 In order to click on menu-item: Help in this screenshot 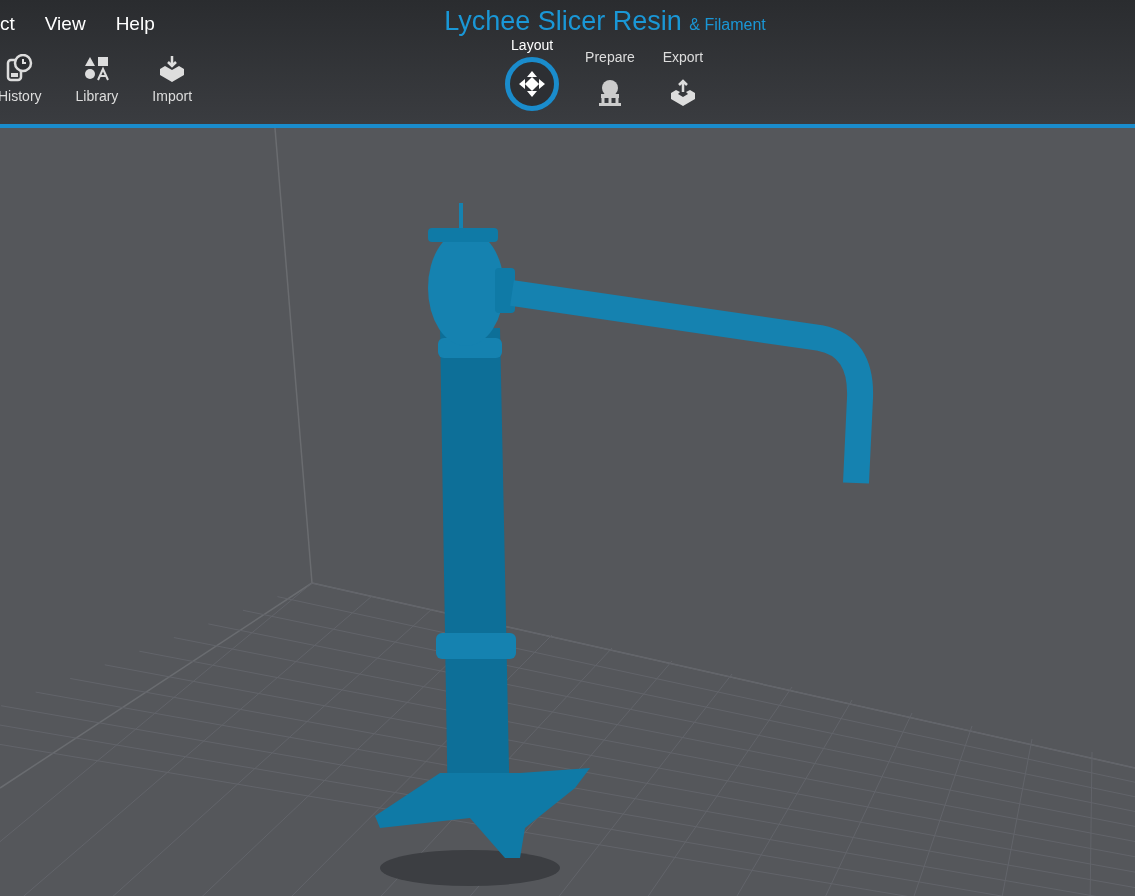, I will do `click(135, 24)`.